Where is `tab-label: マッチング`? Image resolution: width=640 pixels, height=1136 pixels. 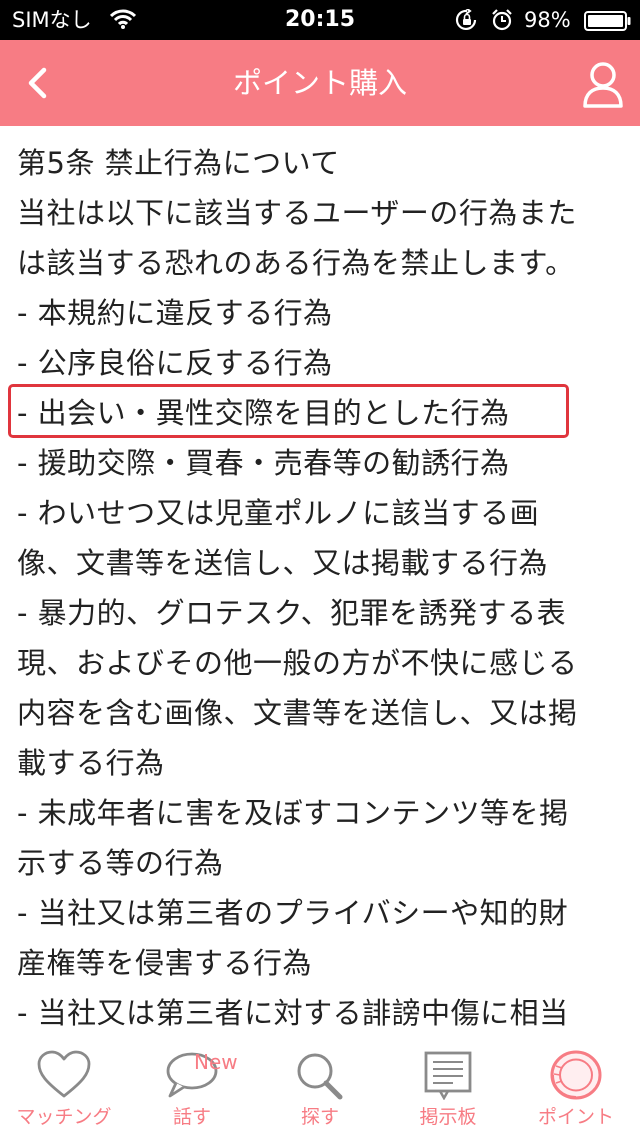
tab-label: マッチング is located at coordinates (64, 1117).